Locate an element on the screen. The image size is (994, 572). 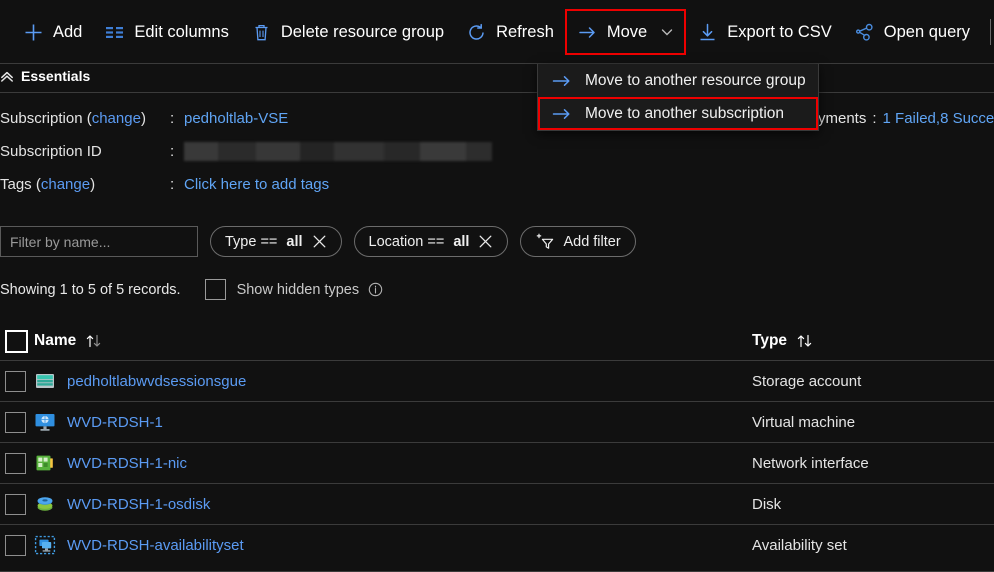
subscription-id-redacted-value is located at coordinates (338, 151).